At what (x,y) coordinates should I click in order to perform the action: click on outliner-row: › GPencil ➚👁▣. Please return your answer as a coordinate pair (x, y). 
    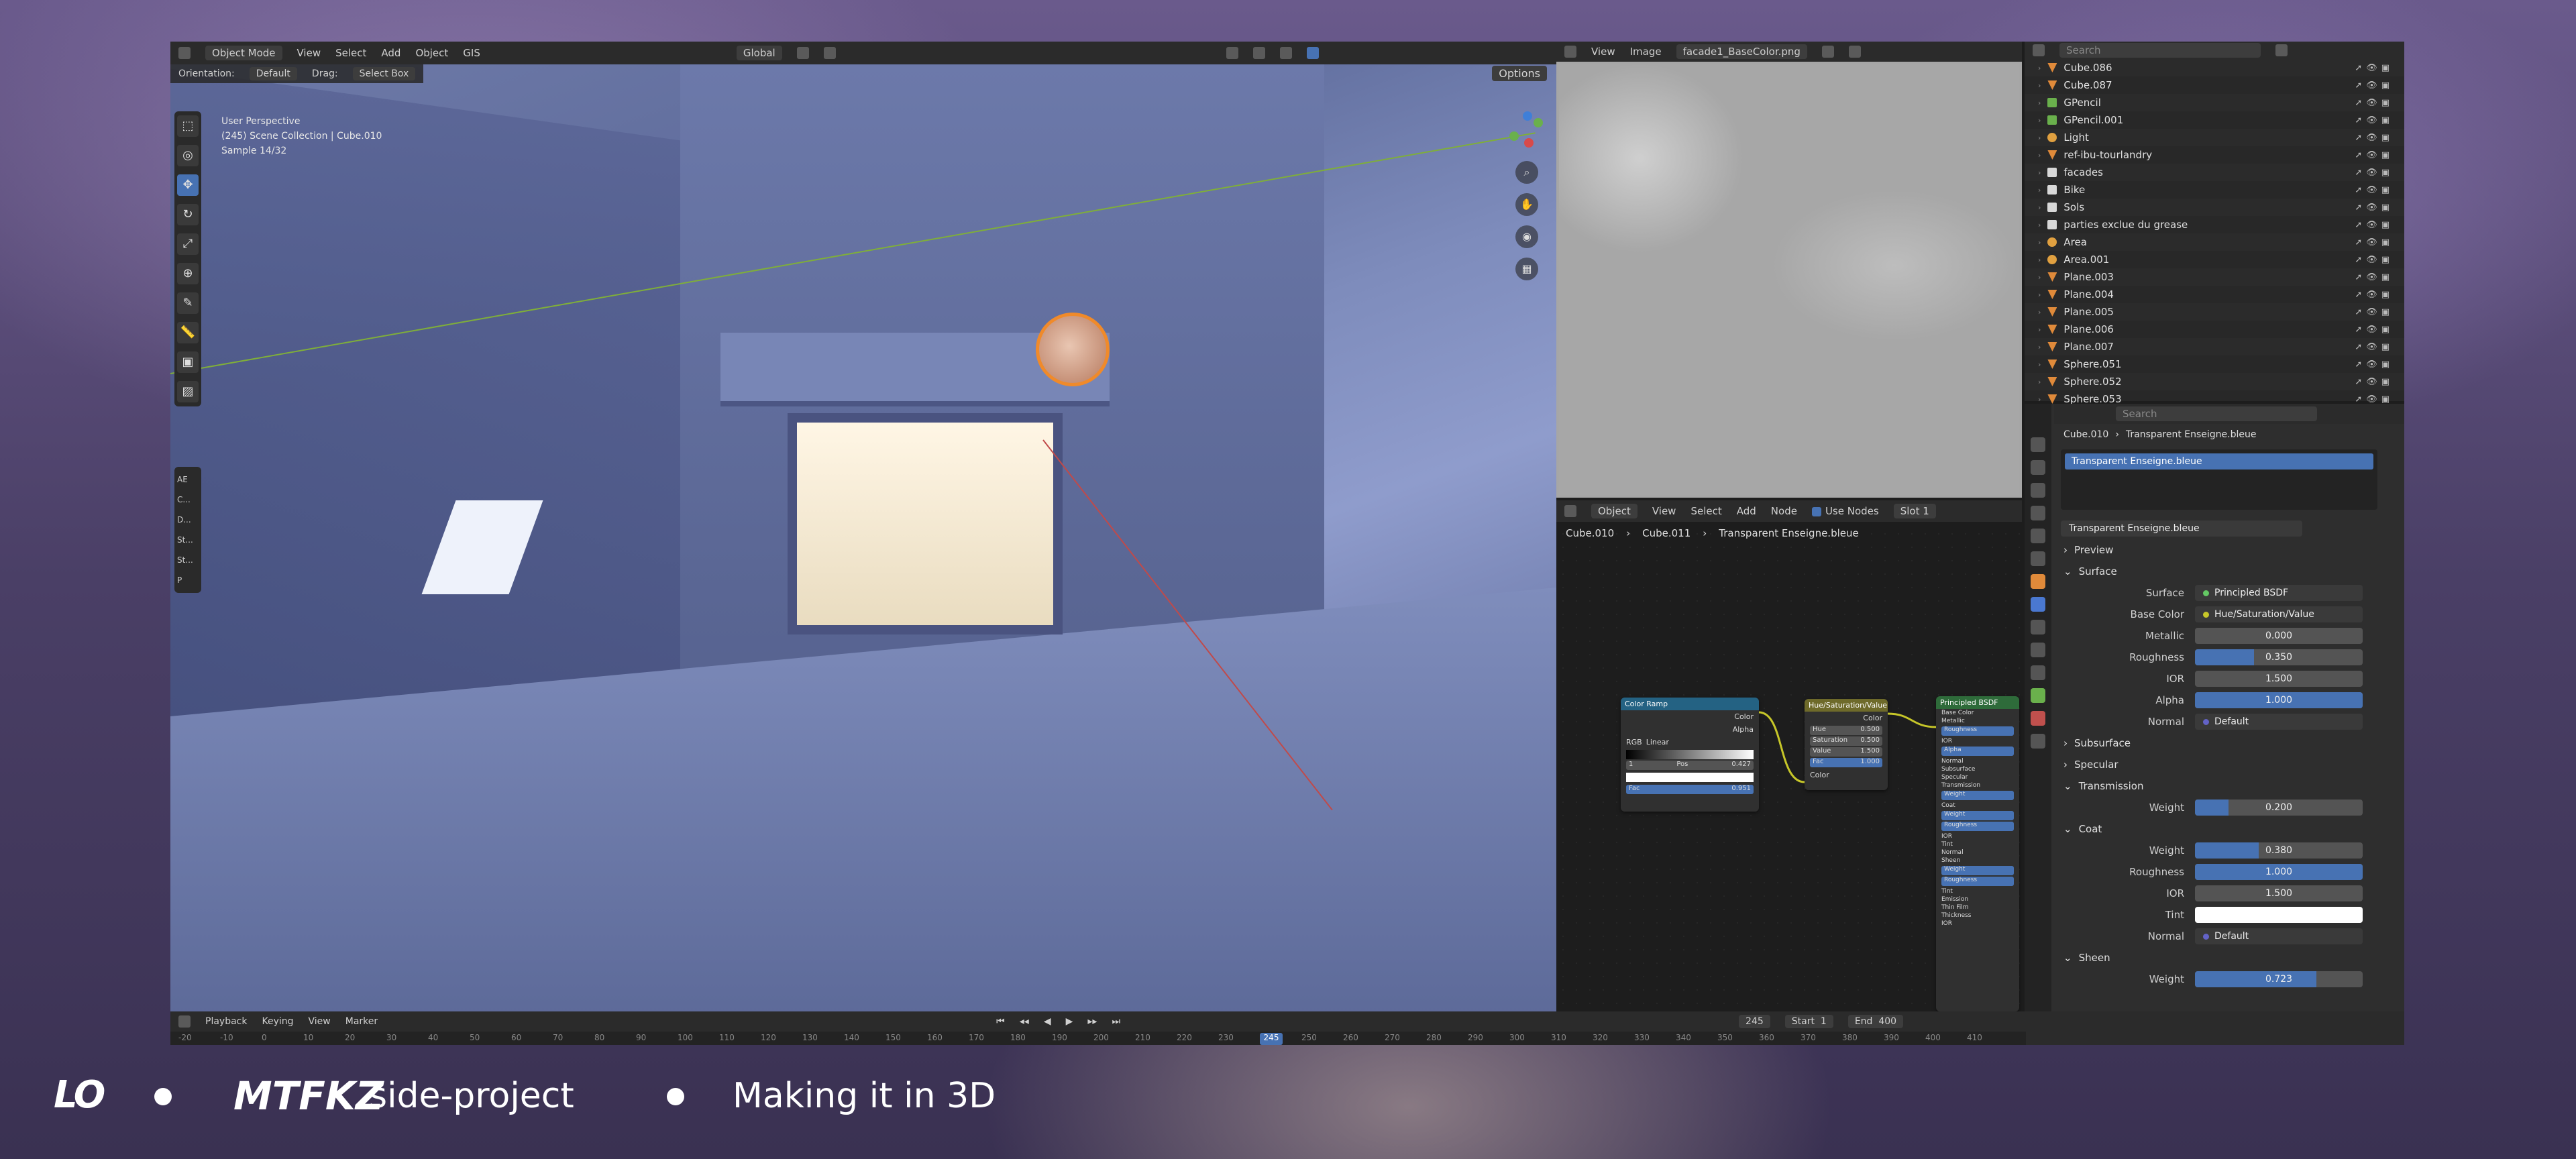
    Looking at the image, I should click on (2214, 102).